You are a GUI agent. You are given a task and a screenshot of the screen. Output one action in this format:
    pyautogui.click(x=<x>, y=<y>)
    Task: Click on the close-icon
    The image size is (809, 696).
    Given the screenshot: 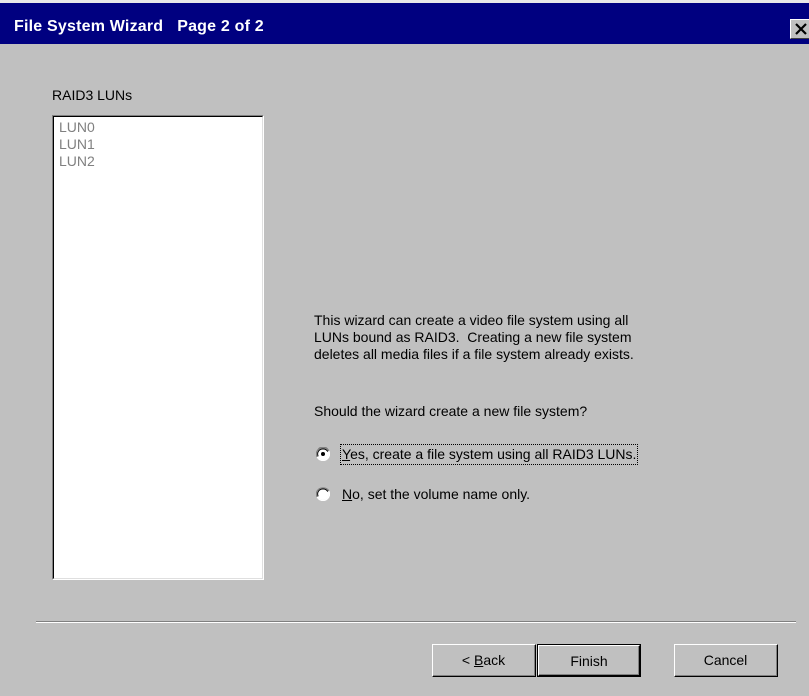 What is the action you would take?
    pyautogui.click(x=801, y=29)
    